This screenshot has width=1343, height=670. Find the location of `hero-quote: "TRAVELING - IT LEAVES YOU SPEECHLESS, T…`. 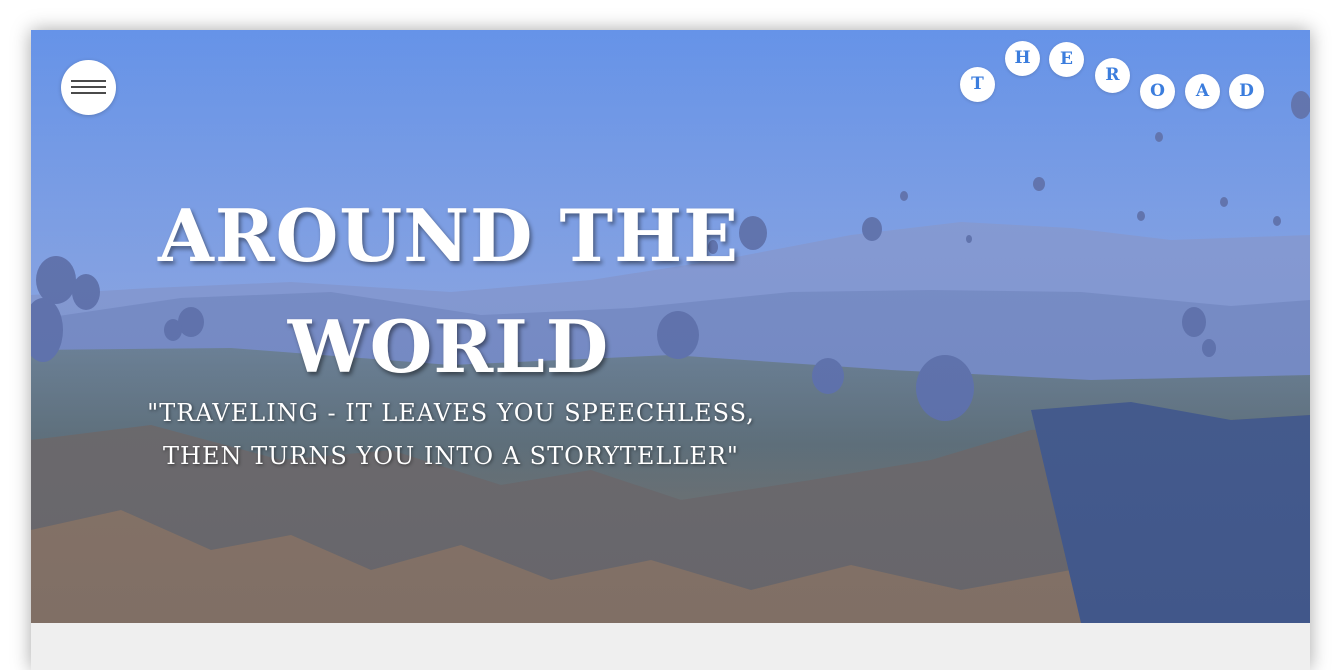

hero-quote: "TRAVELING - IT LEAVES YOU SPEECHLESS, T… is located at coordinates (451, 435).